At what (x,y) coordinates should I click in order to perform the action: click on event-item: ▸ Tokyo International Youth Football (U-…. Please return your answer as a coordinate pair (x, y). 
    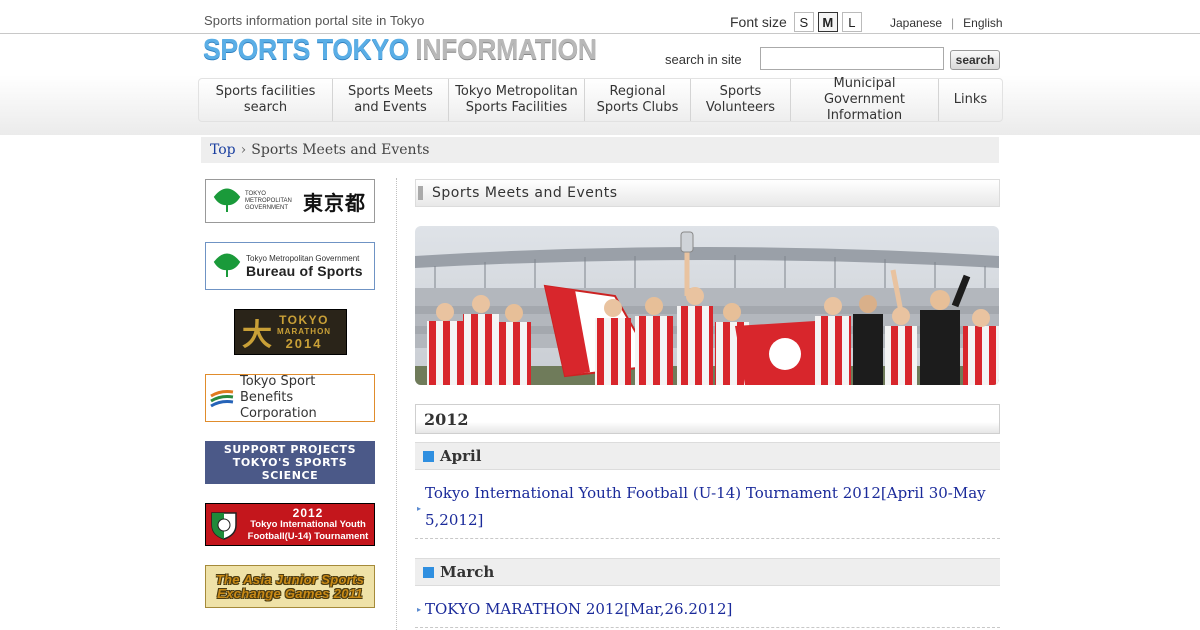
    Looking at the image, I should click on (707, 509).